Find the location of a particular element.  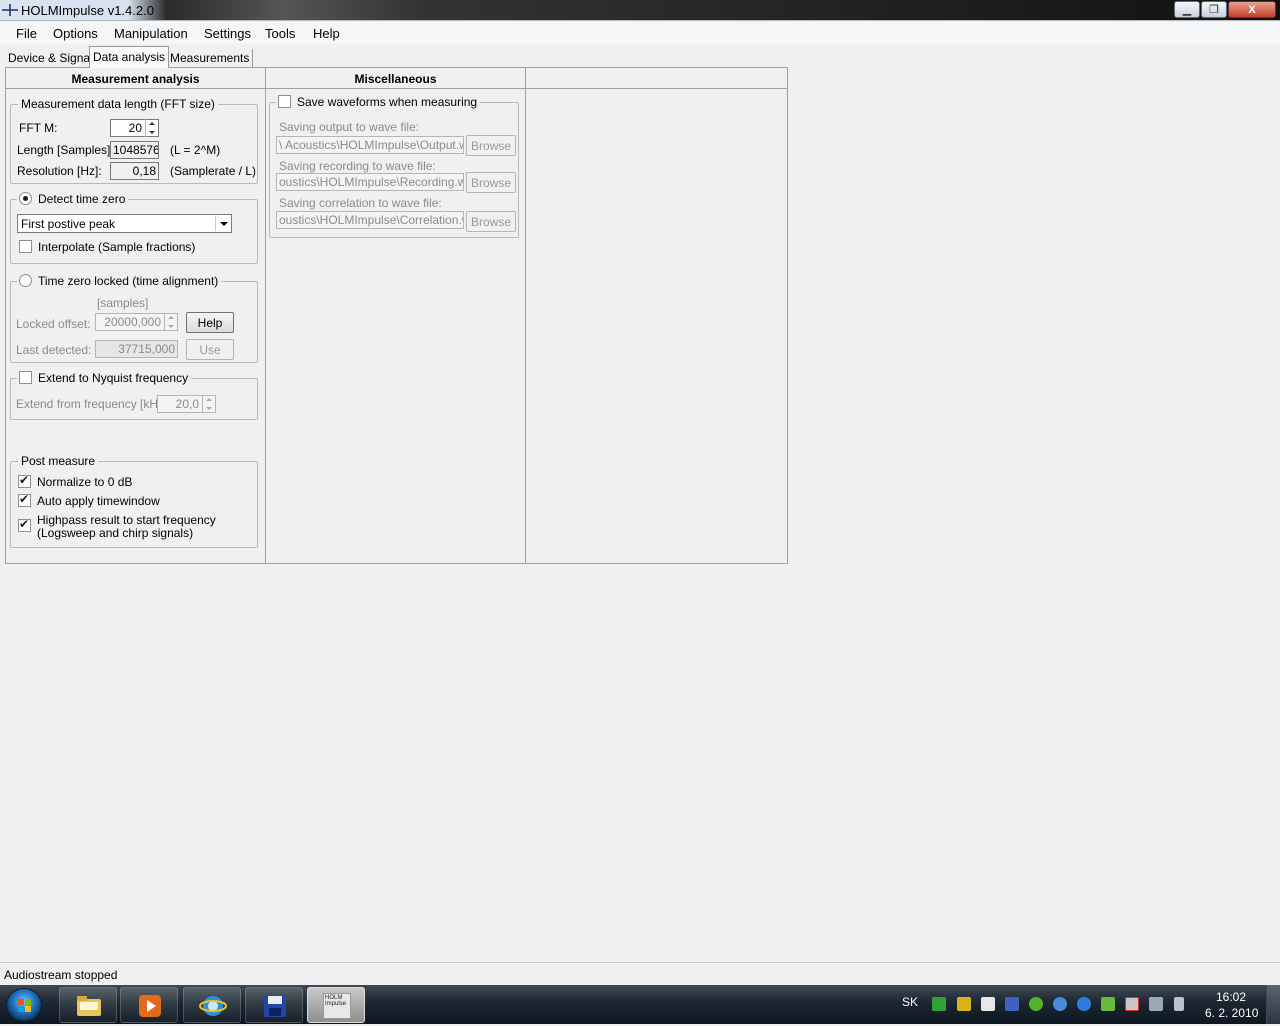

samples-unit-label: [samples] is located at coordinates (123, 303).